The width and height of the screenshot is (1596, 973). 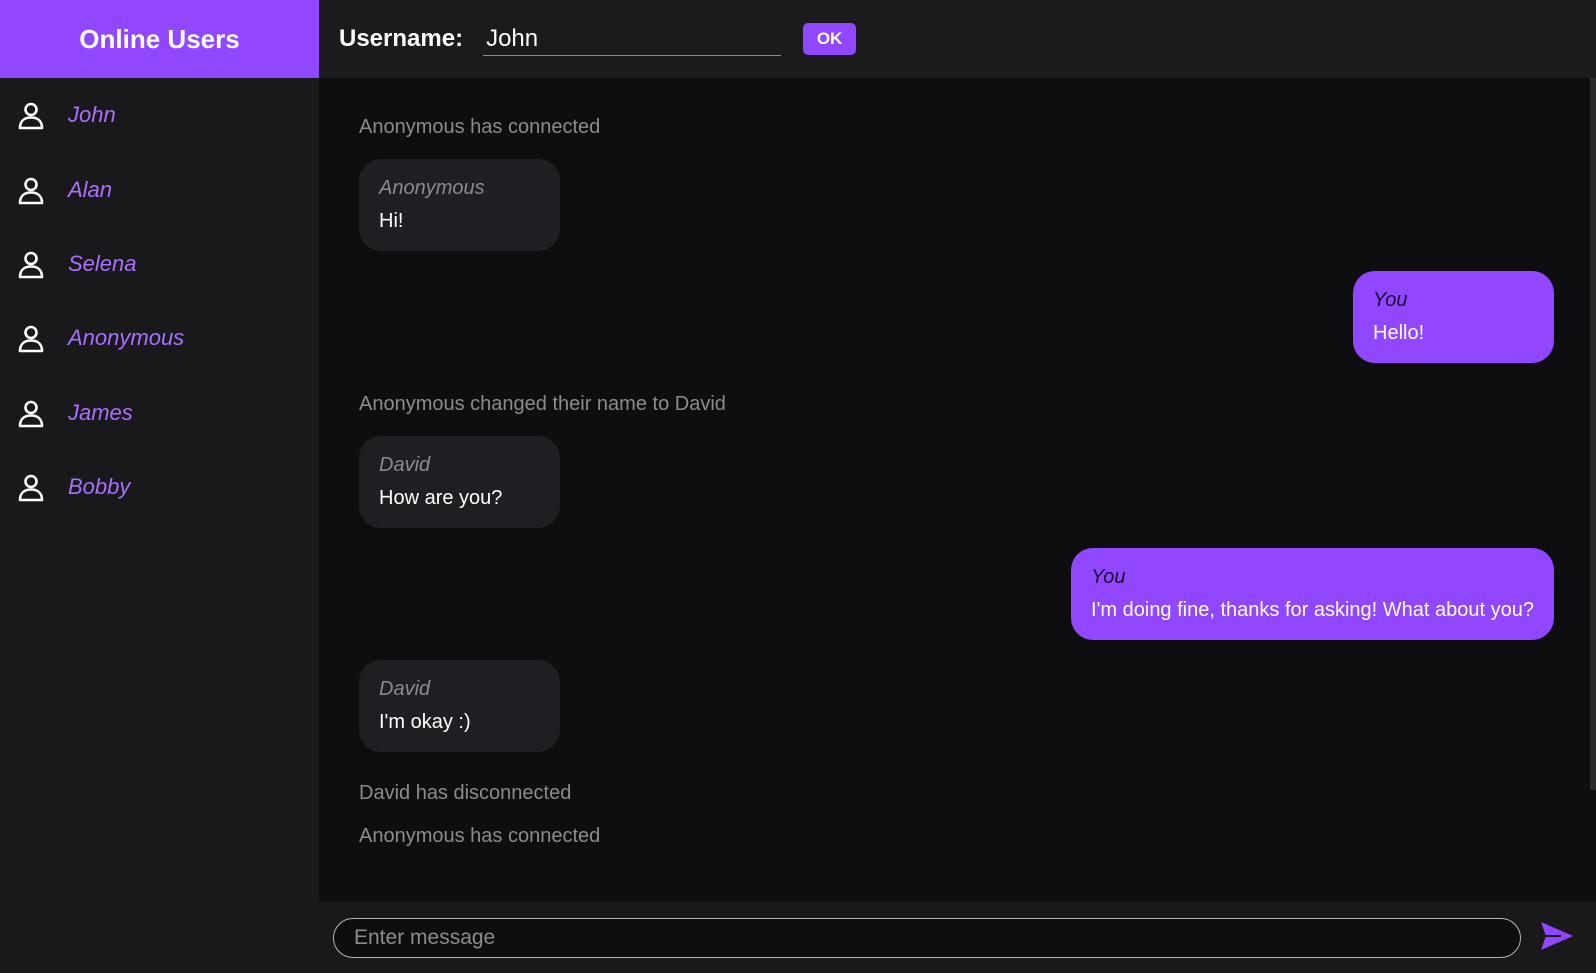 I want to click on user-name: James, so click(x=100, y=412).